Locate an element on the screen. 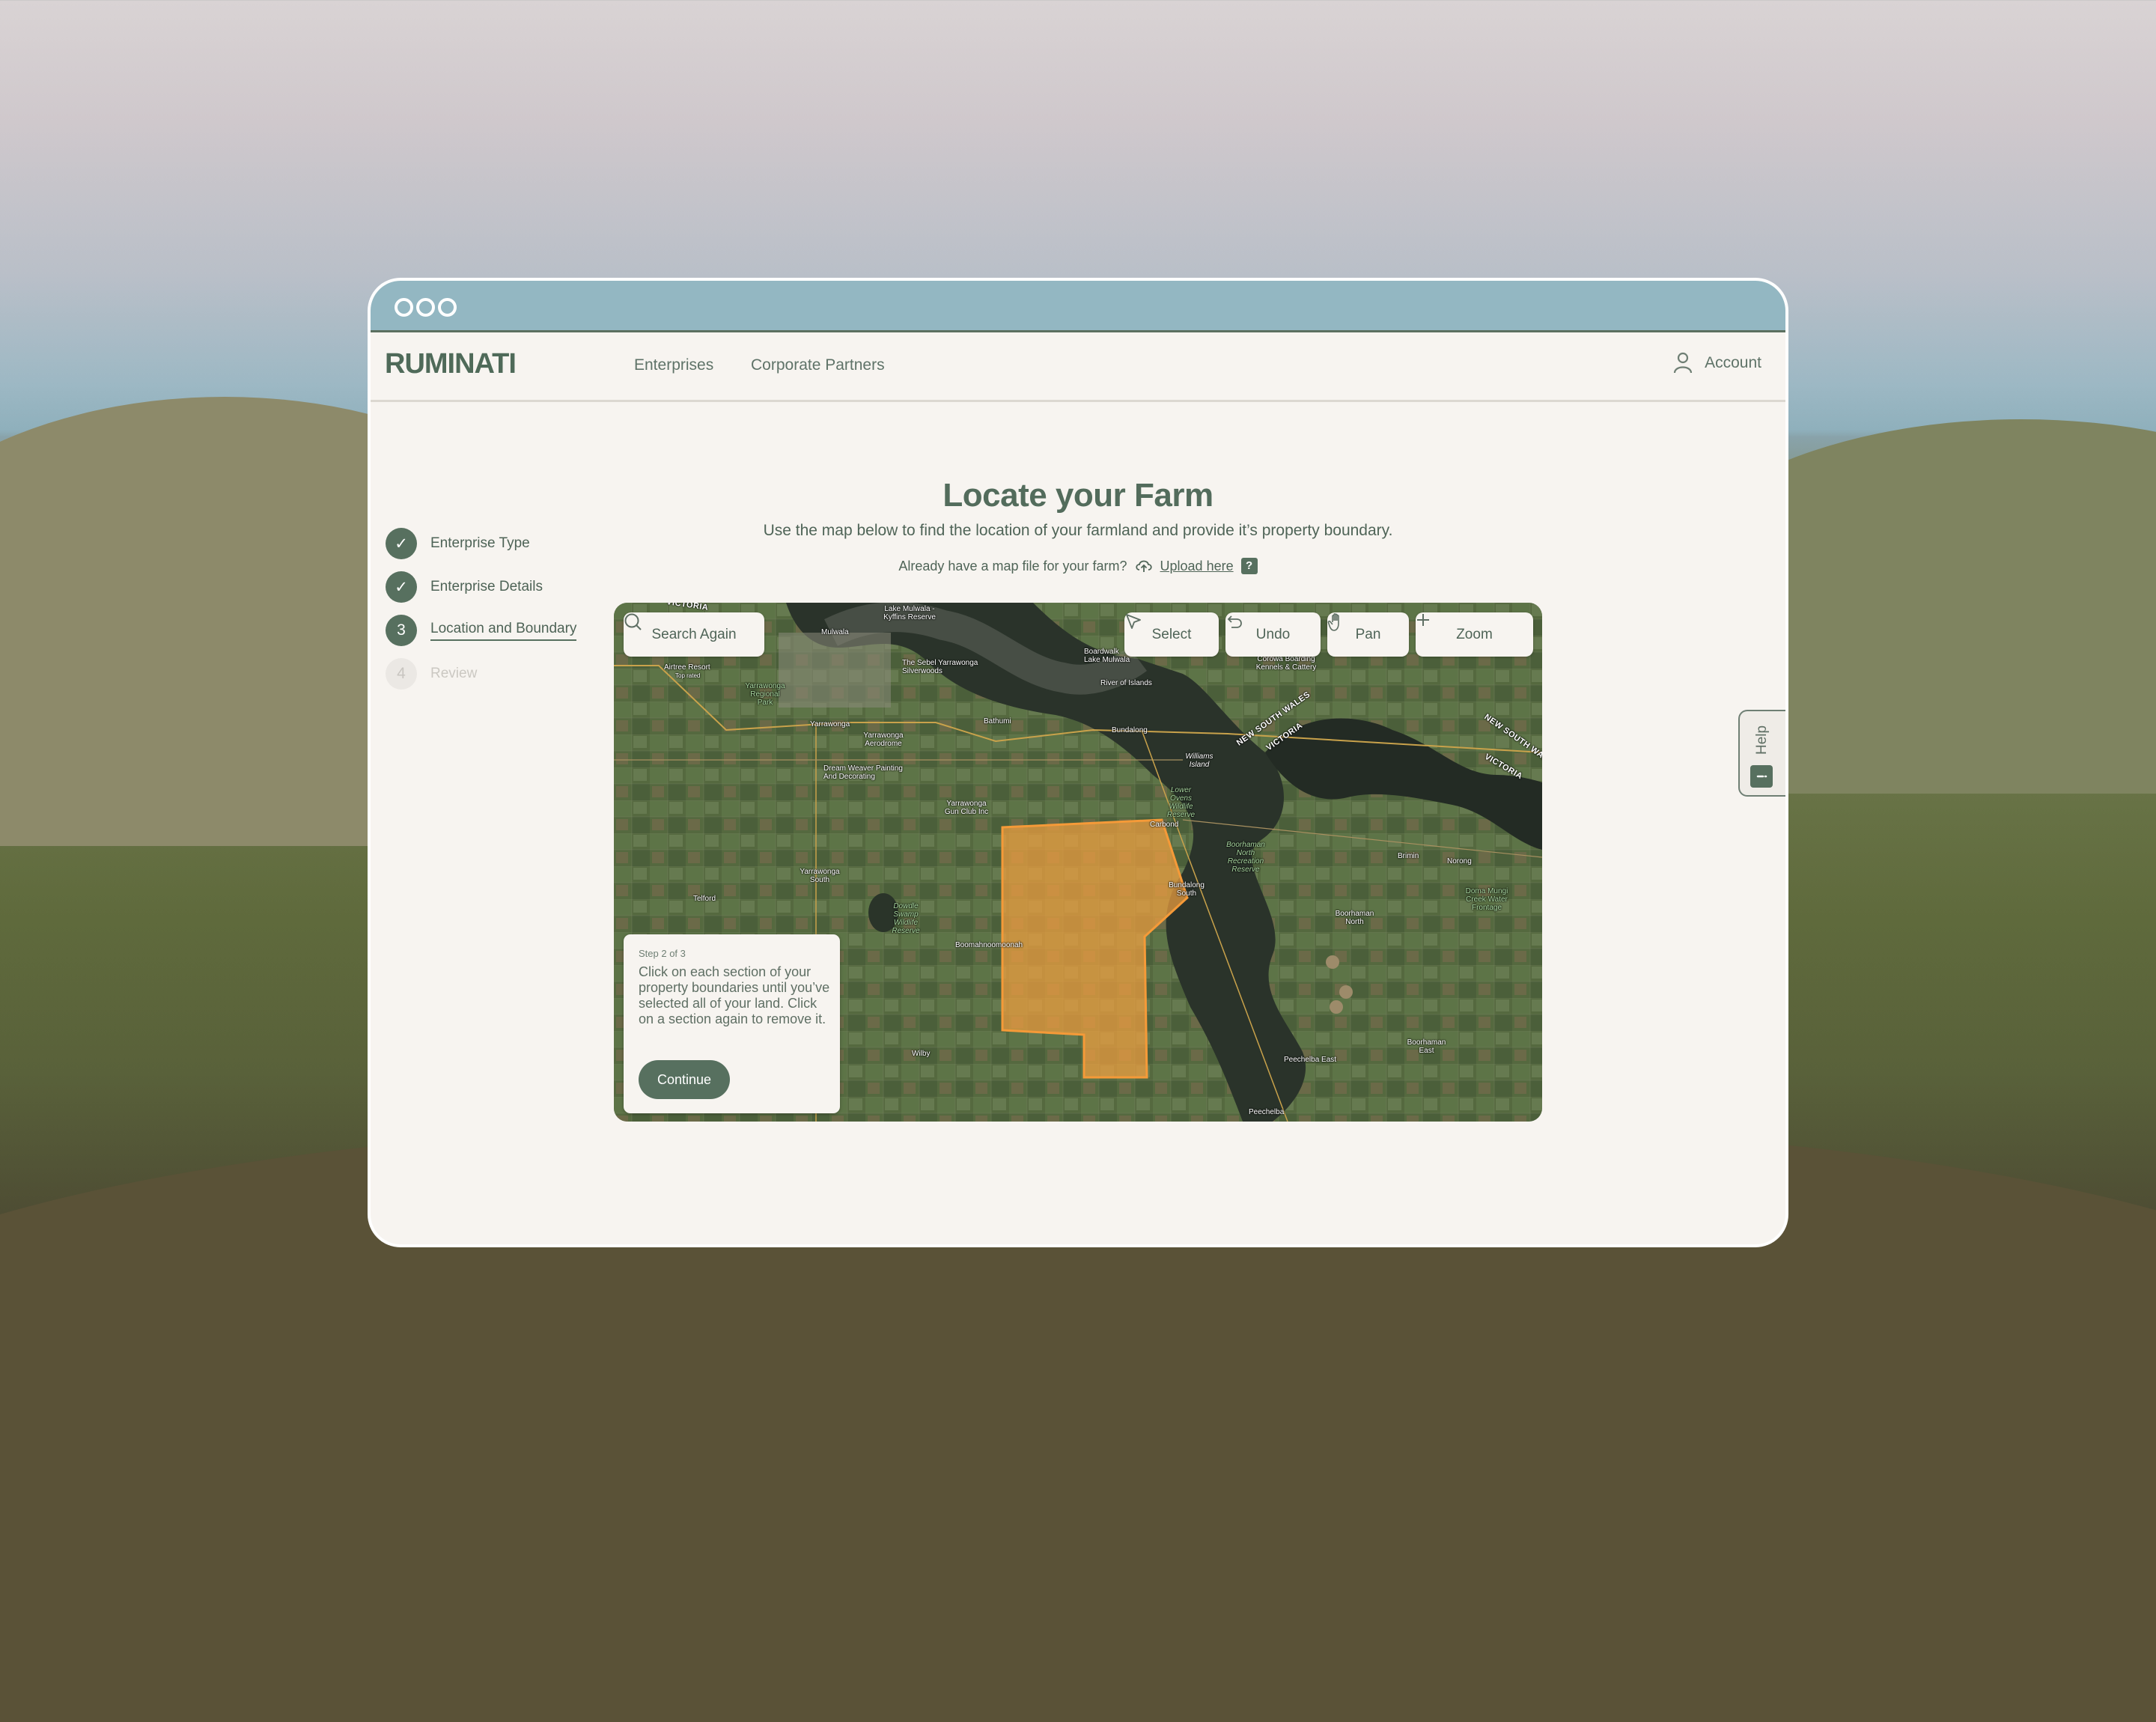 This screenshot has height=1722, width=2156. step-location-and-boundary: 3 Location and Boundary is located at coordinates (498, 630).